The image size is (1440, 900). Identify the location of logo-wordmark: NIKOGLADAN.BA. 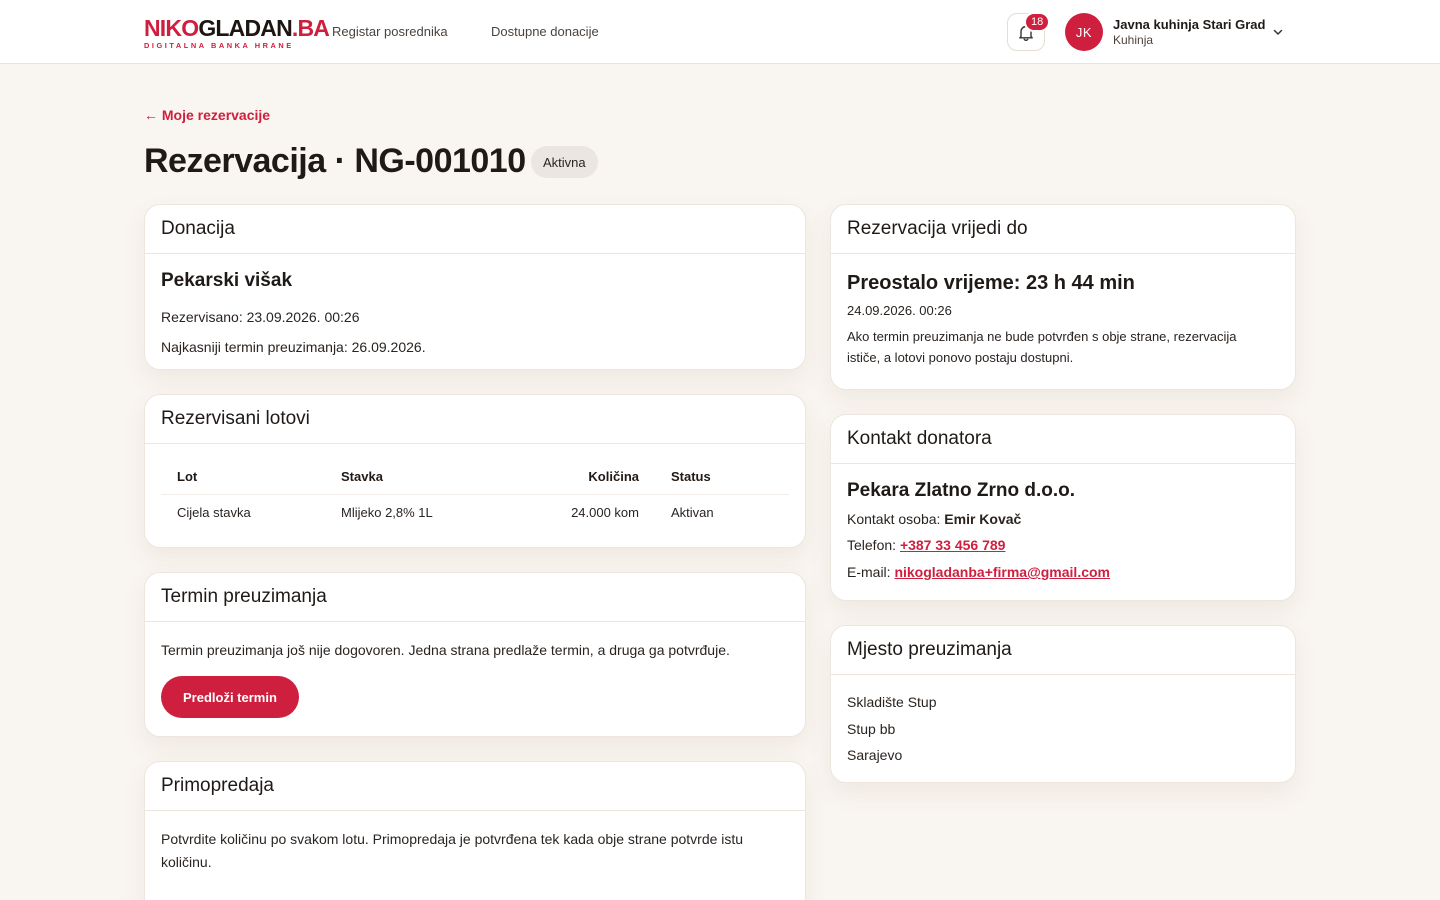
(237, 28).